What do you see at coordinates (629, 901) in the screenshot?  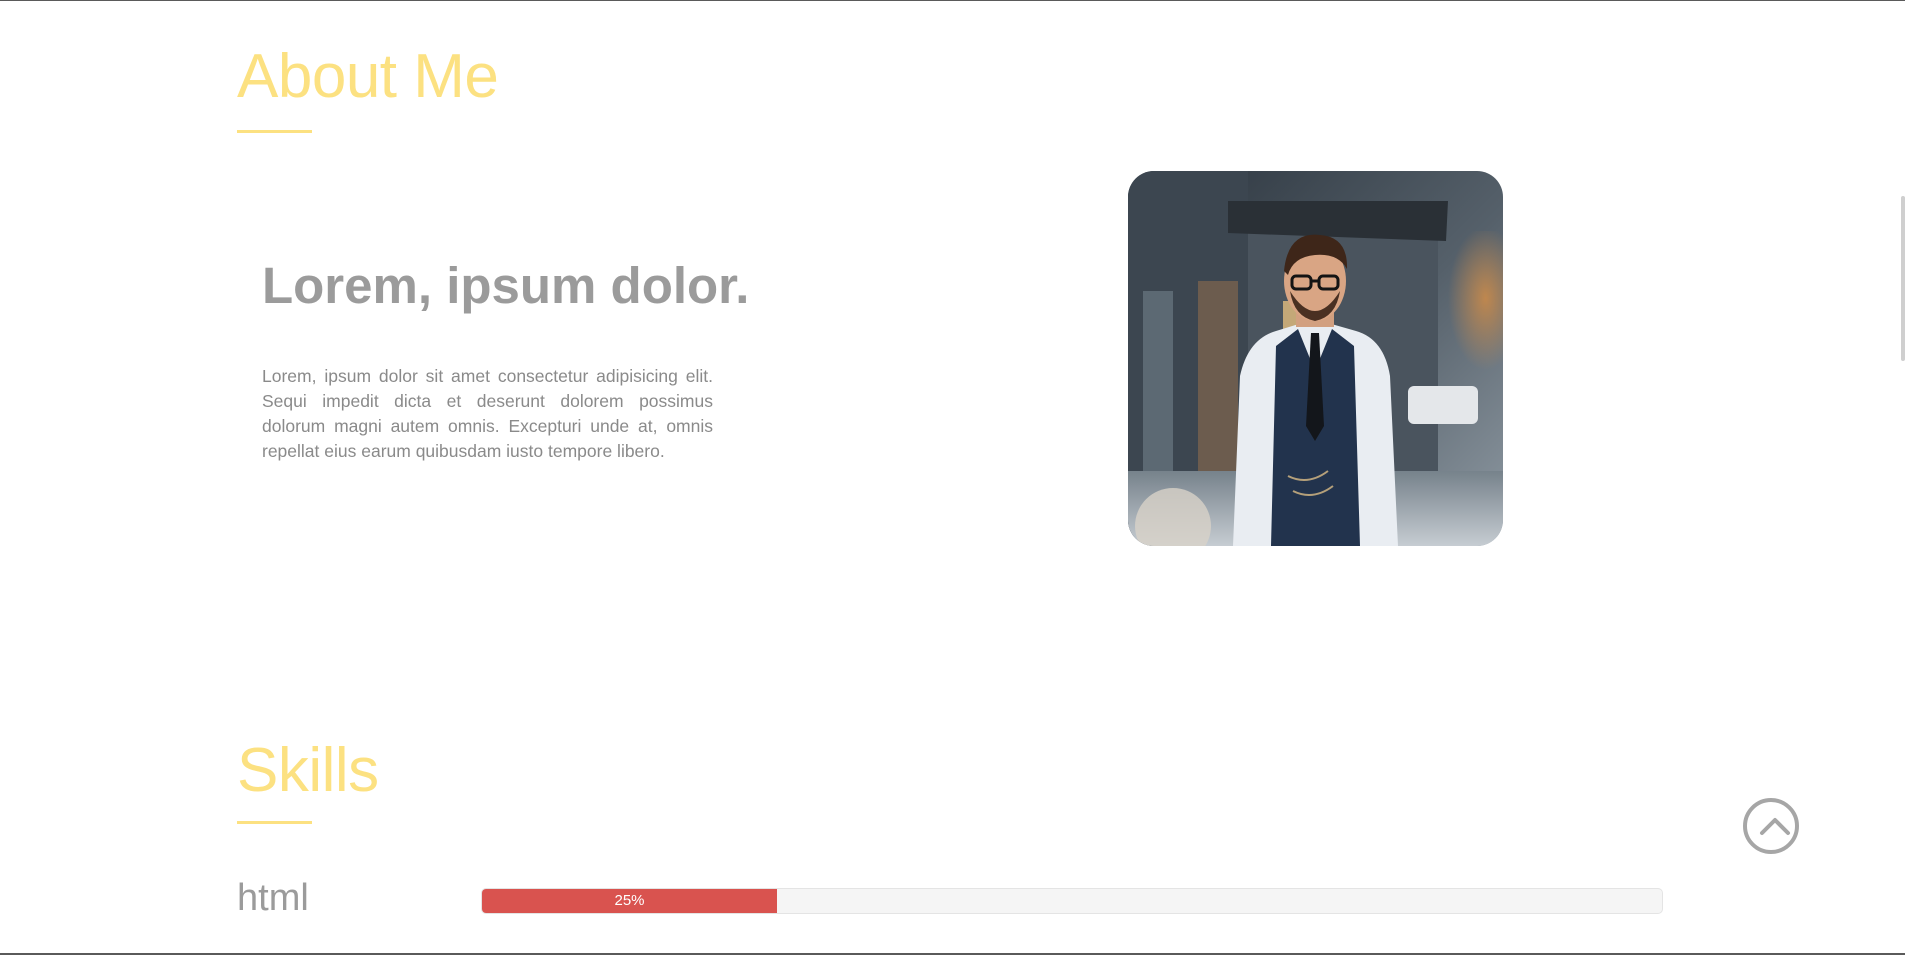 I see `skill-progress-fill: 25%` at bounding box center [629, 901].